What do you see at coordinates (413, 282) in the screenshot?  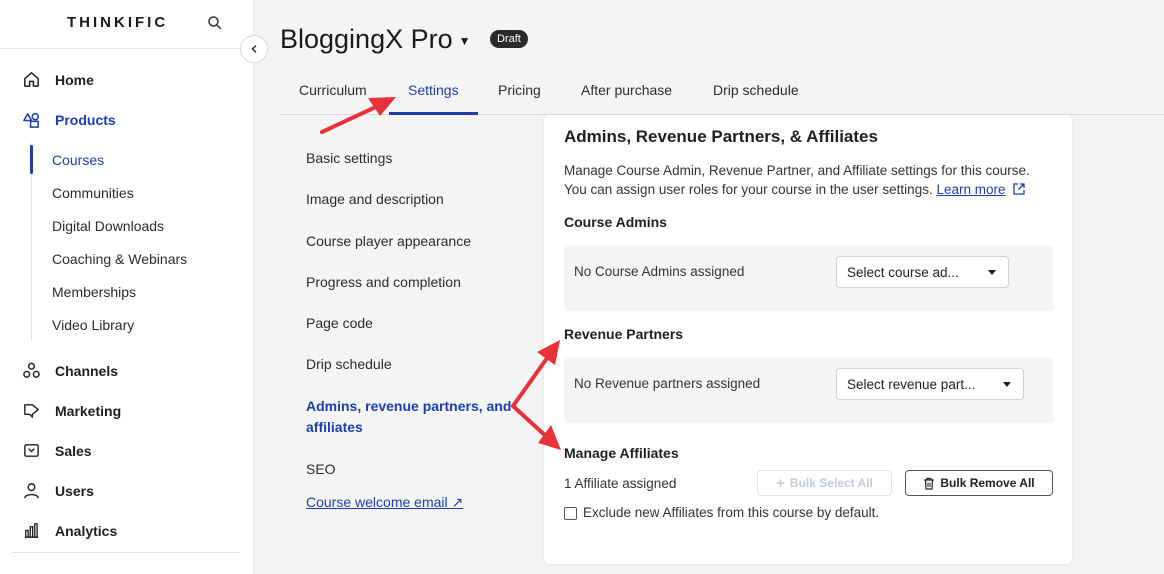 I see `settings-nav-progress: Progress and completion` at bounding box center [413, 282].